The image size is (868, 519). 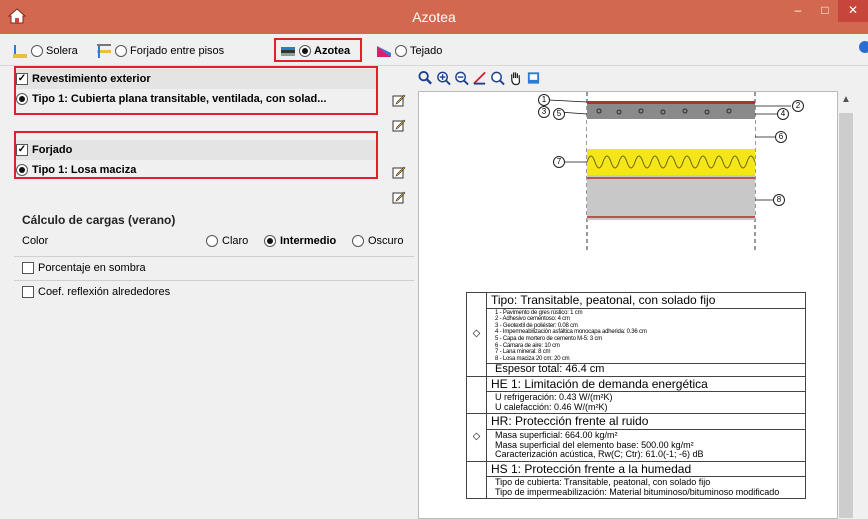 I want to click on viewer-toolbar, so click(x=479, y=79).